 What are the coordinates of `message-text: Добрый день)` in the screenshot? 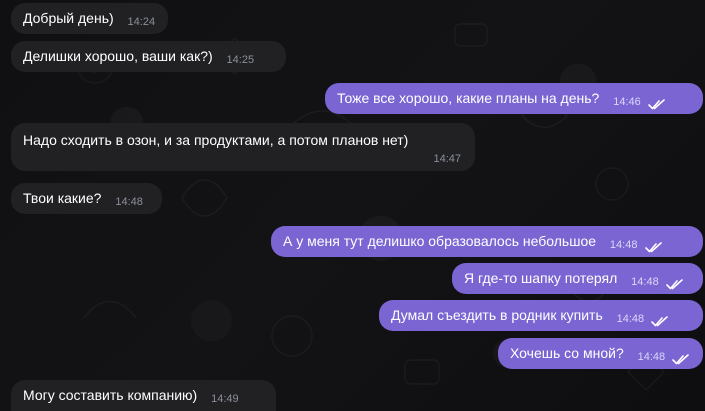 It's located at (68, 18).